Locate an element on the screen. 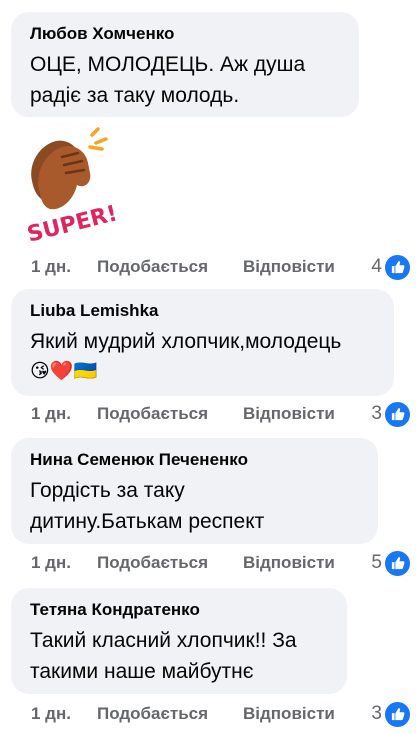 Image resolution: width=418 pixels, height=734 pixels. comment-text: Гордість за таку дитину.Батькам респект is located at coordinates (147, 506).